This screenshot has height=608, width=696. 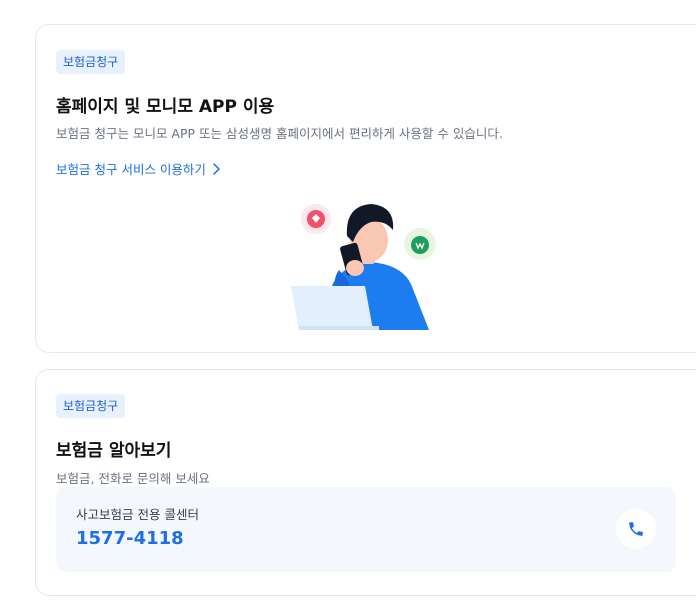 What do you see at coordinates (216, 168) in the screenshot?
I see `chevron-right-icon` at bounding box center [216, 168].